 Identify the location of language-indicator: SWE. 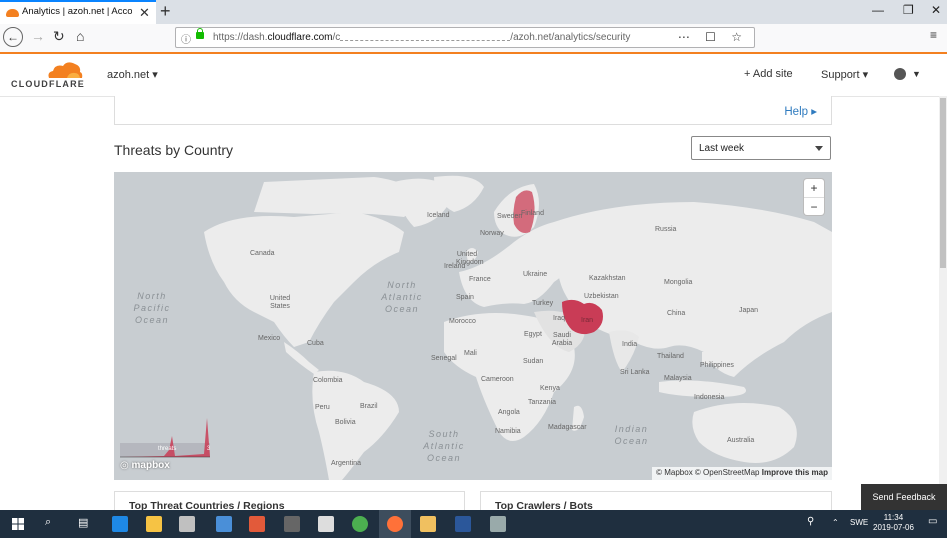
(859, 522).